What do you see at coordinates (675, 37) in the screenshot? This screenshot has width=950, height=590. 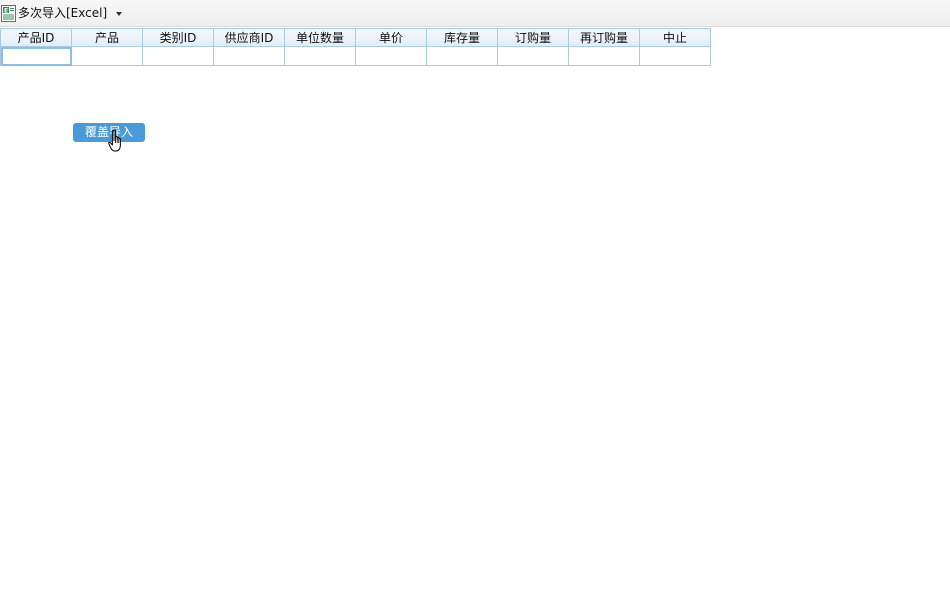 I see `column-header: 中止` at bounding box center [675, 37].